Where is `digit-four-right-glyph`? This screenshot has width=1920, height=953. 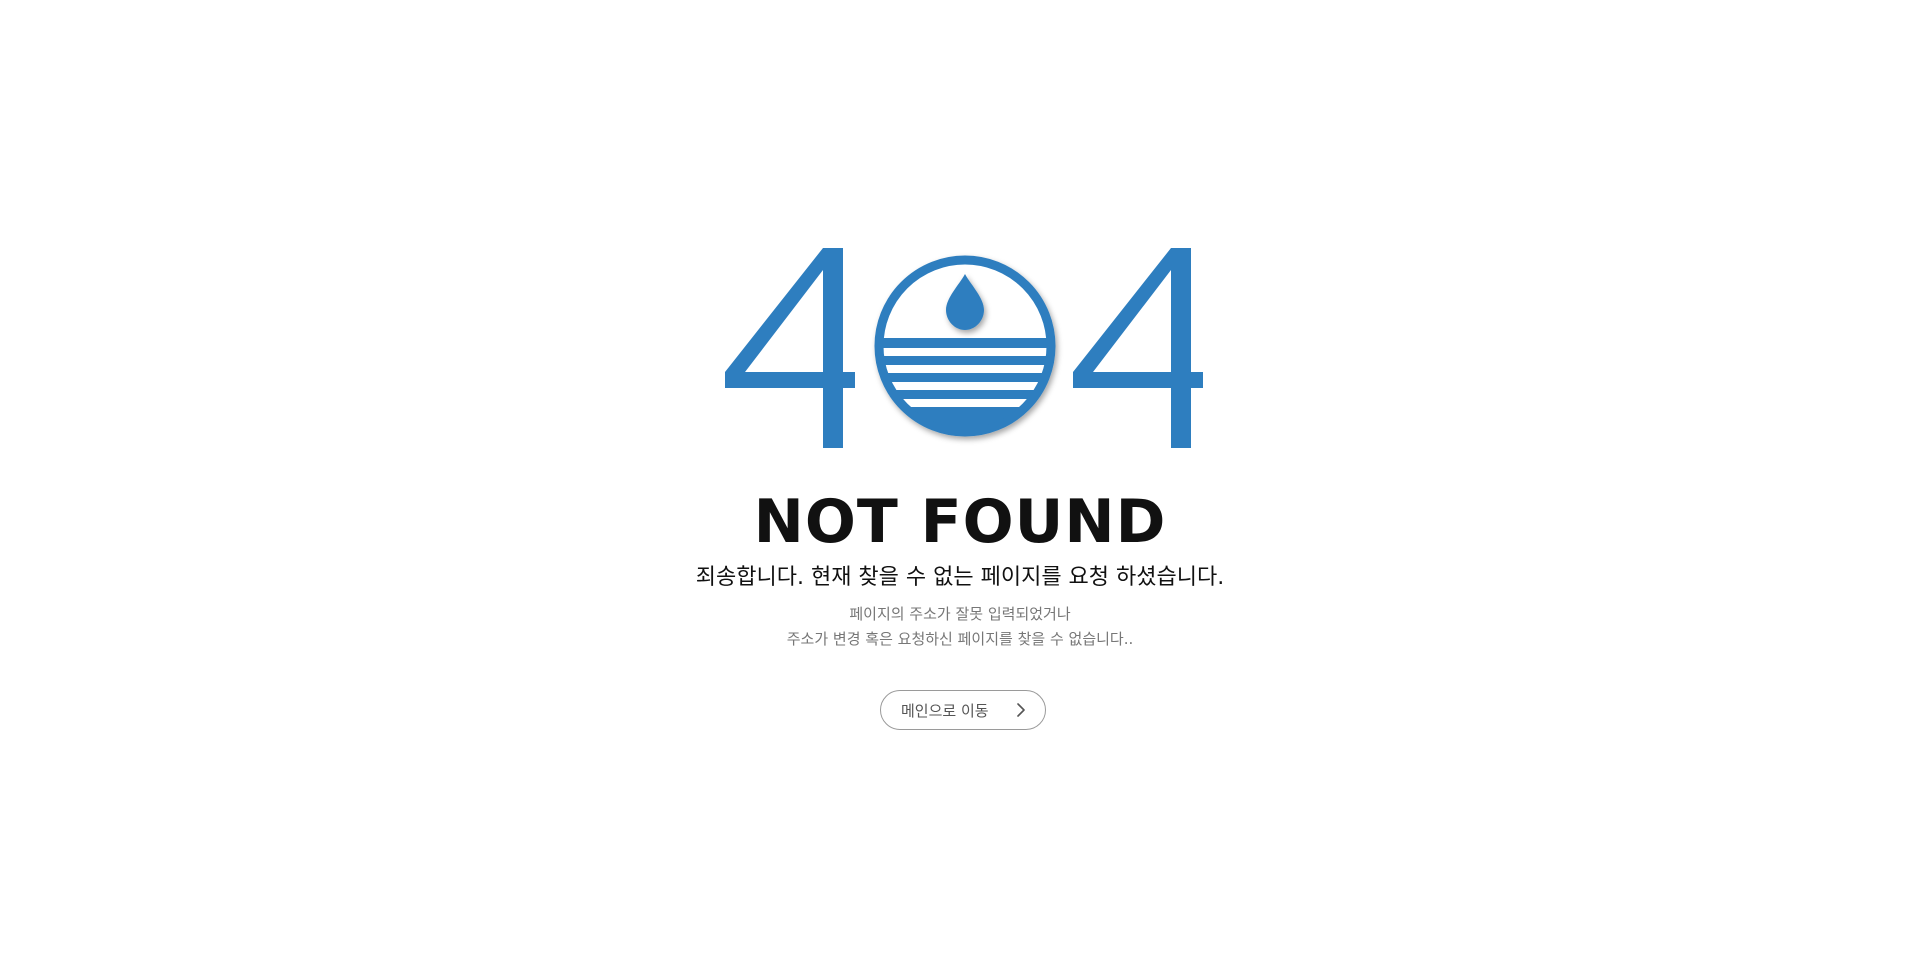
digit-four-right-glyph is located at coordinates (1138, 348).